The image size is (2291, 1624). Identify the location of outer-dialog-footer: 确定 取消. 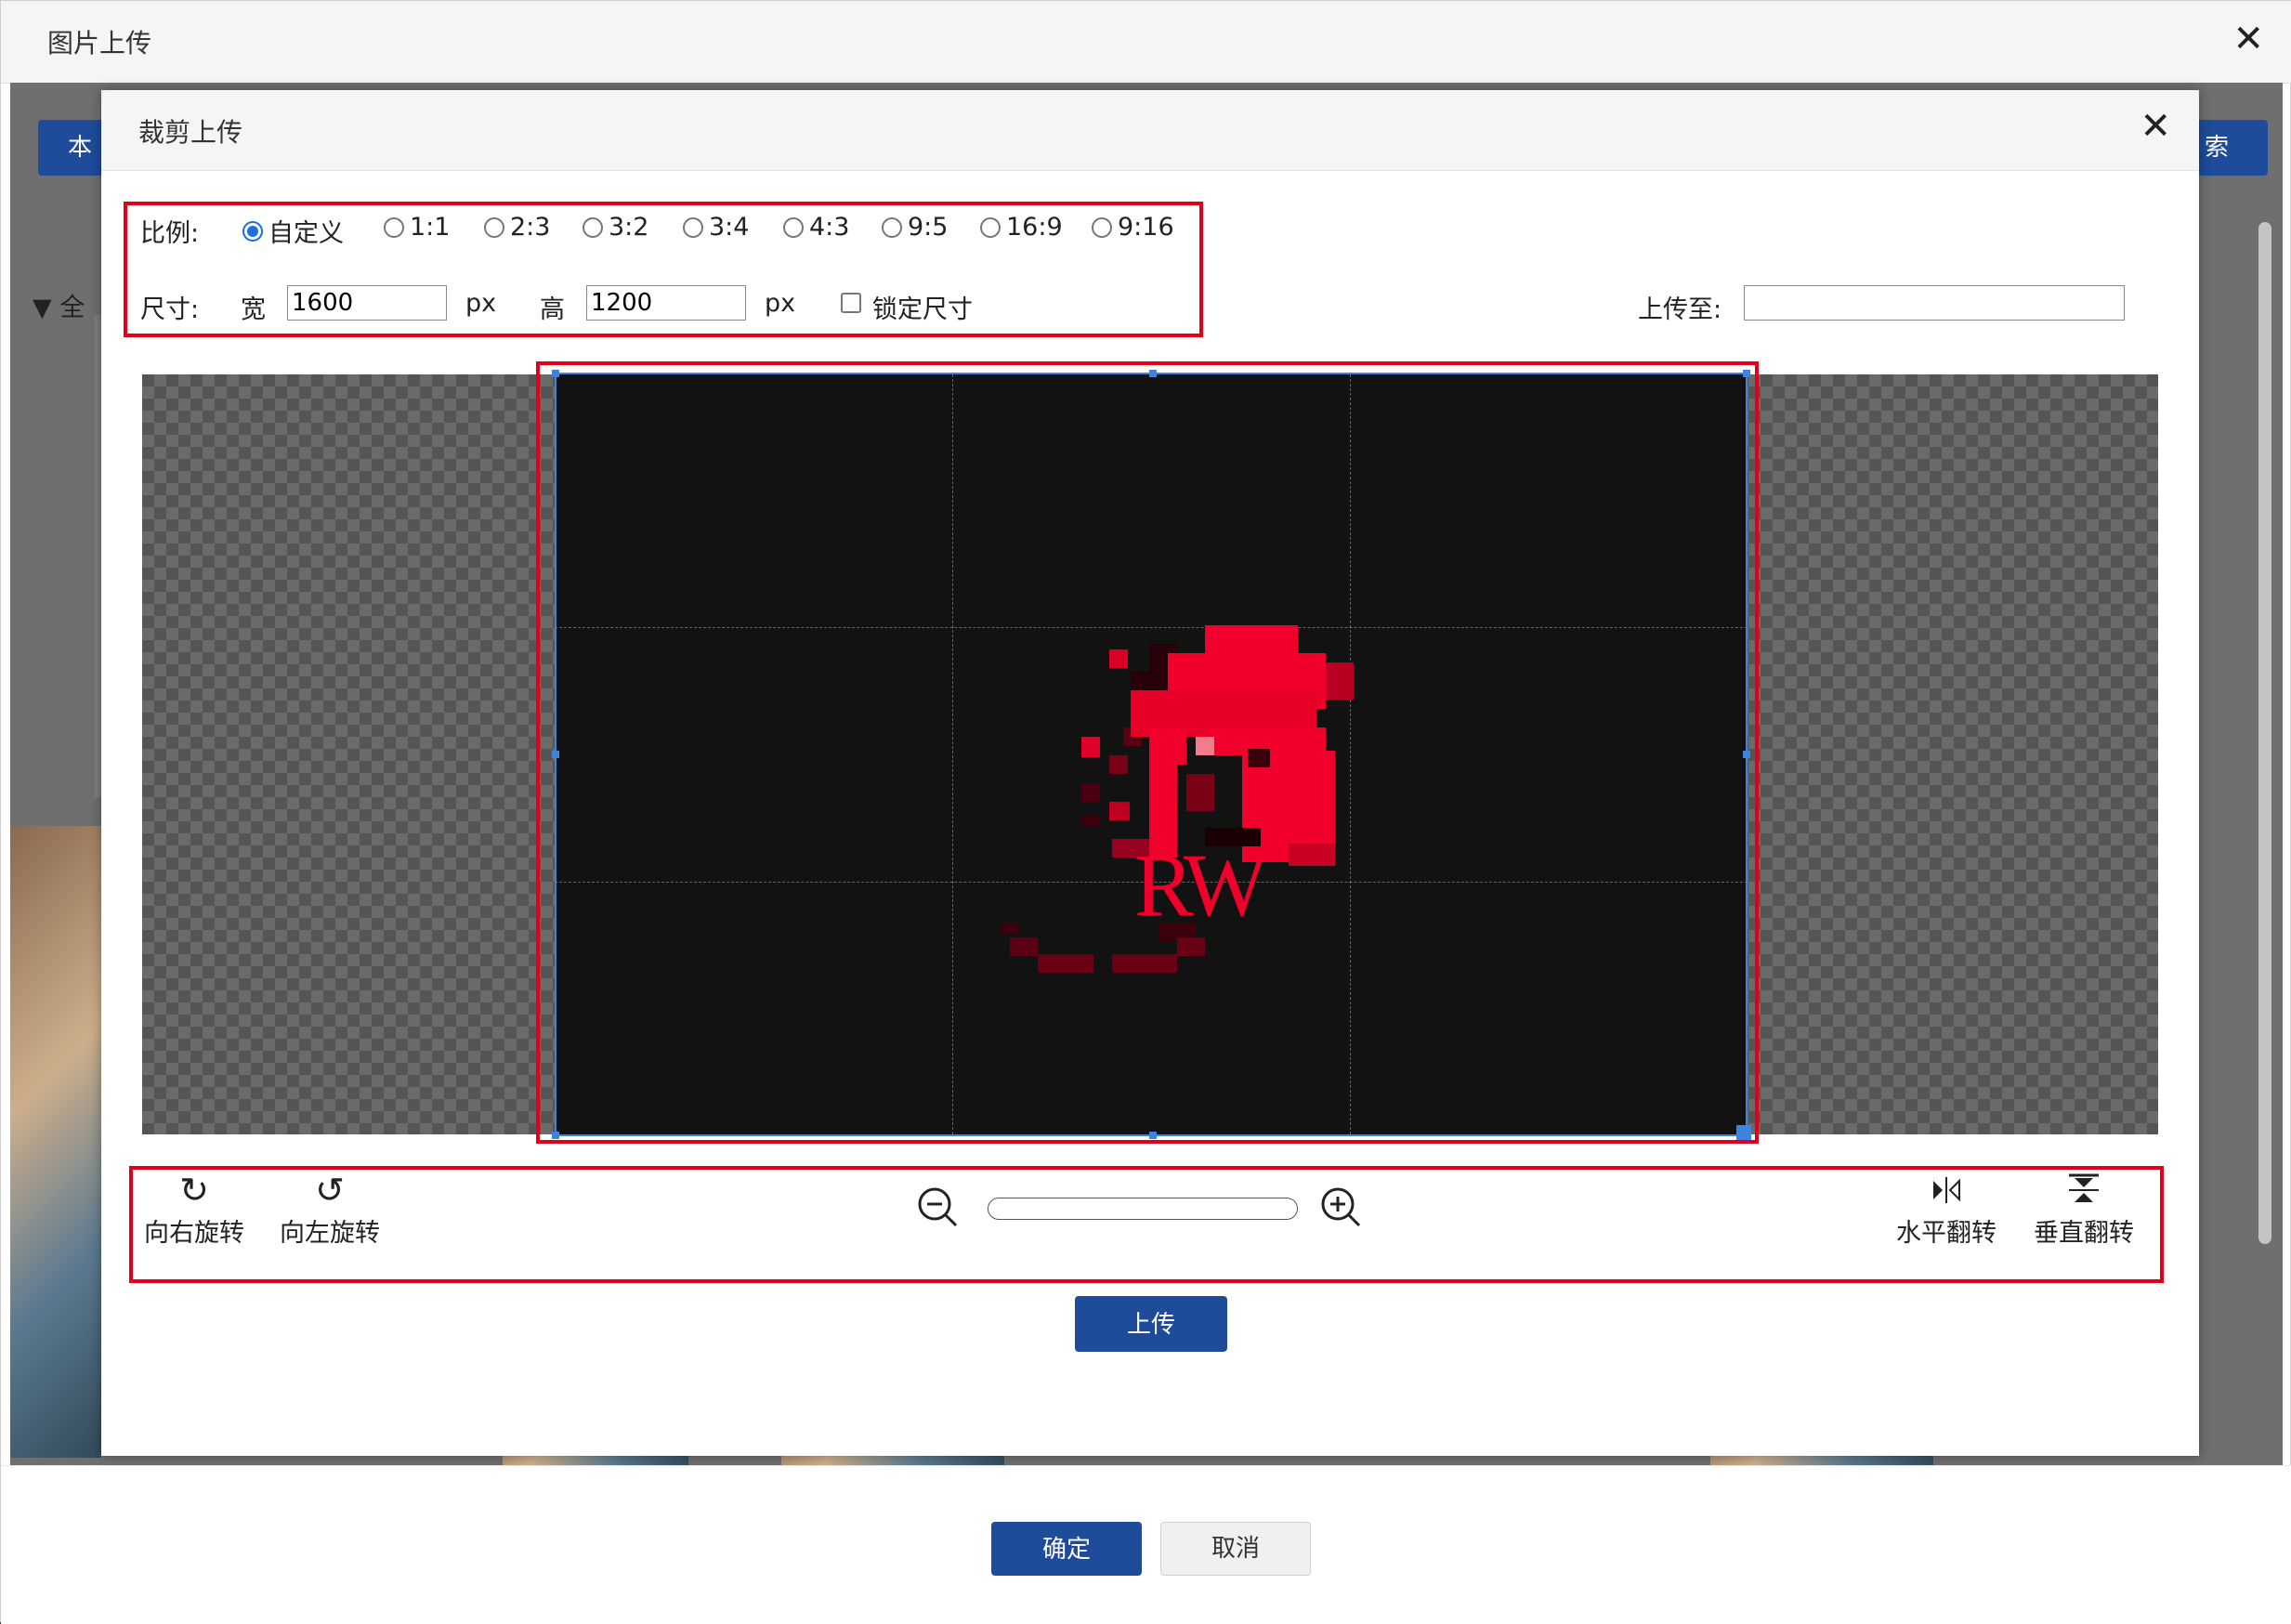
(1146, 1544).